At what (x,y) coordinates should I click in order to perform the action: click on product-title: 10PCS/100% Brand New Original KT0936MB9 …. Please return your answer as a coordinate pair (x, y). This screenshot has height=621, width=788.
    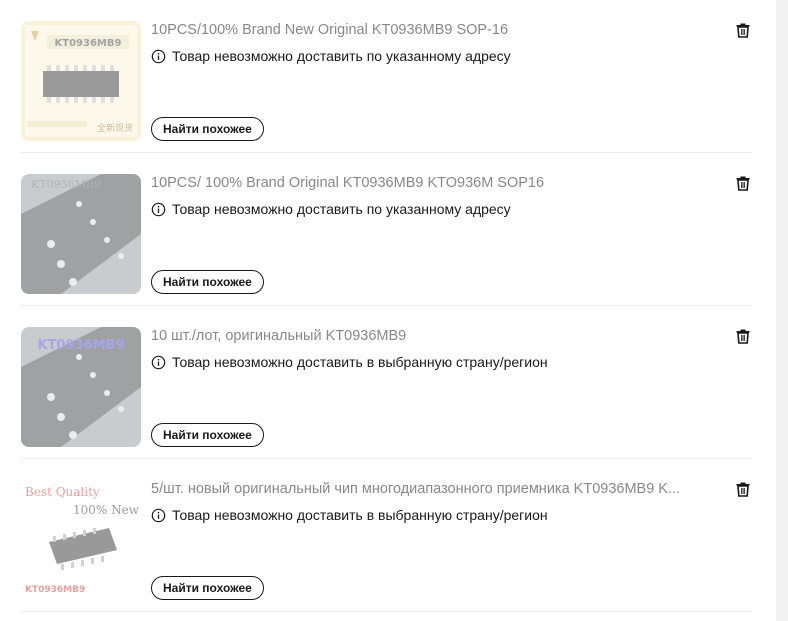
    Looking at the image, I should click on (421, 30).